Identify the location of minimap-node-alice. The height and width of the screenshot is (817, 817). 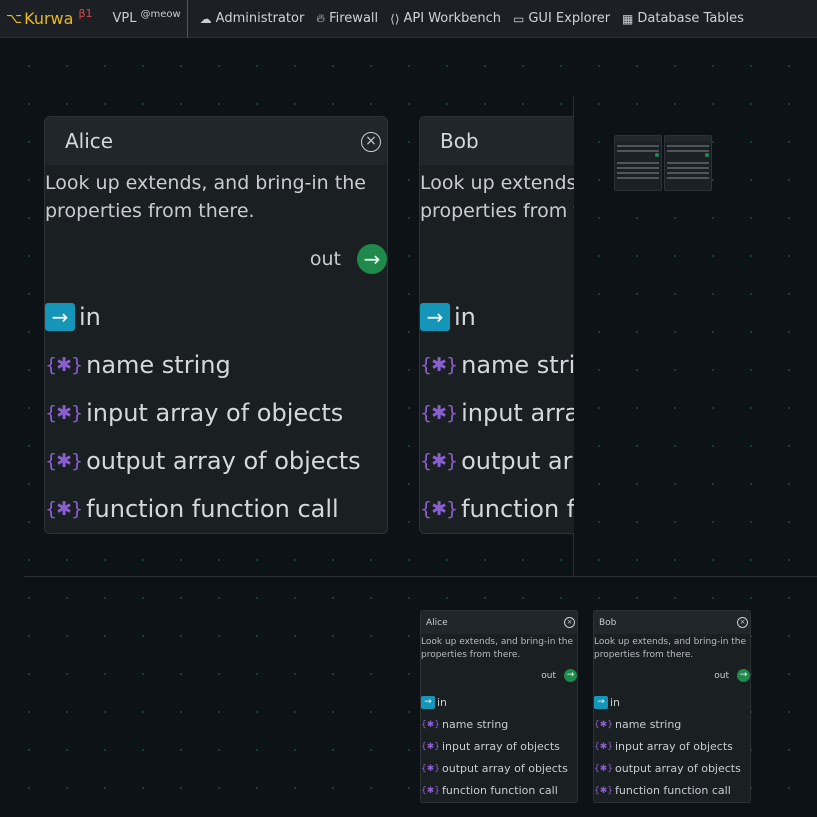
(638, 163).